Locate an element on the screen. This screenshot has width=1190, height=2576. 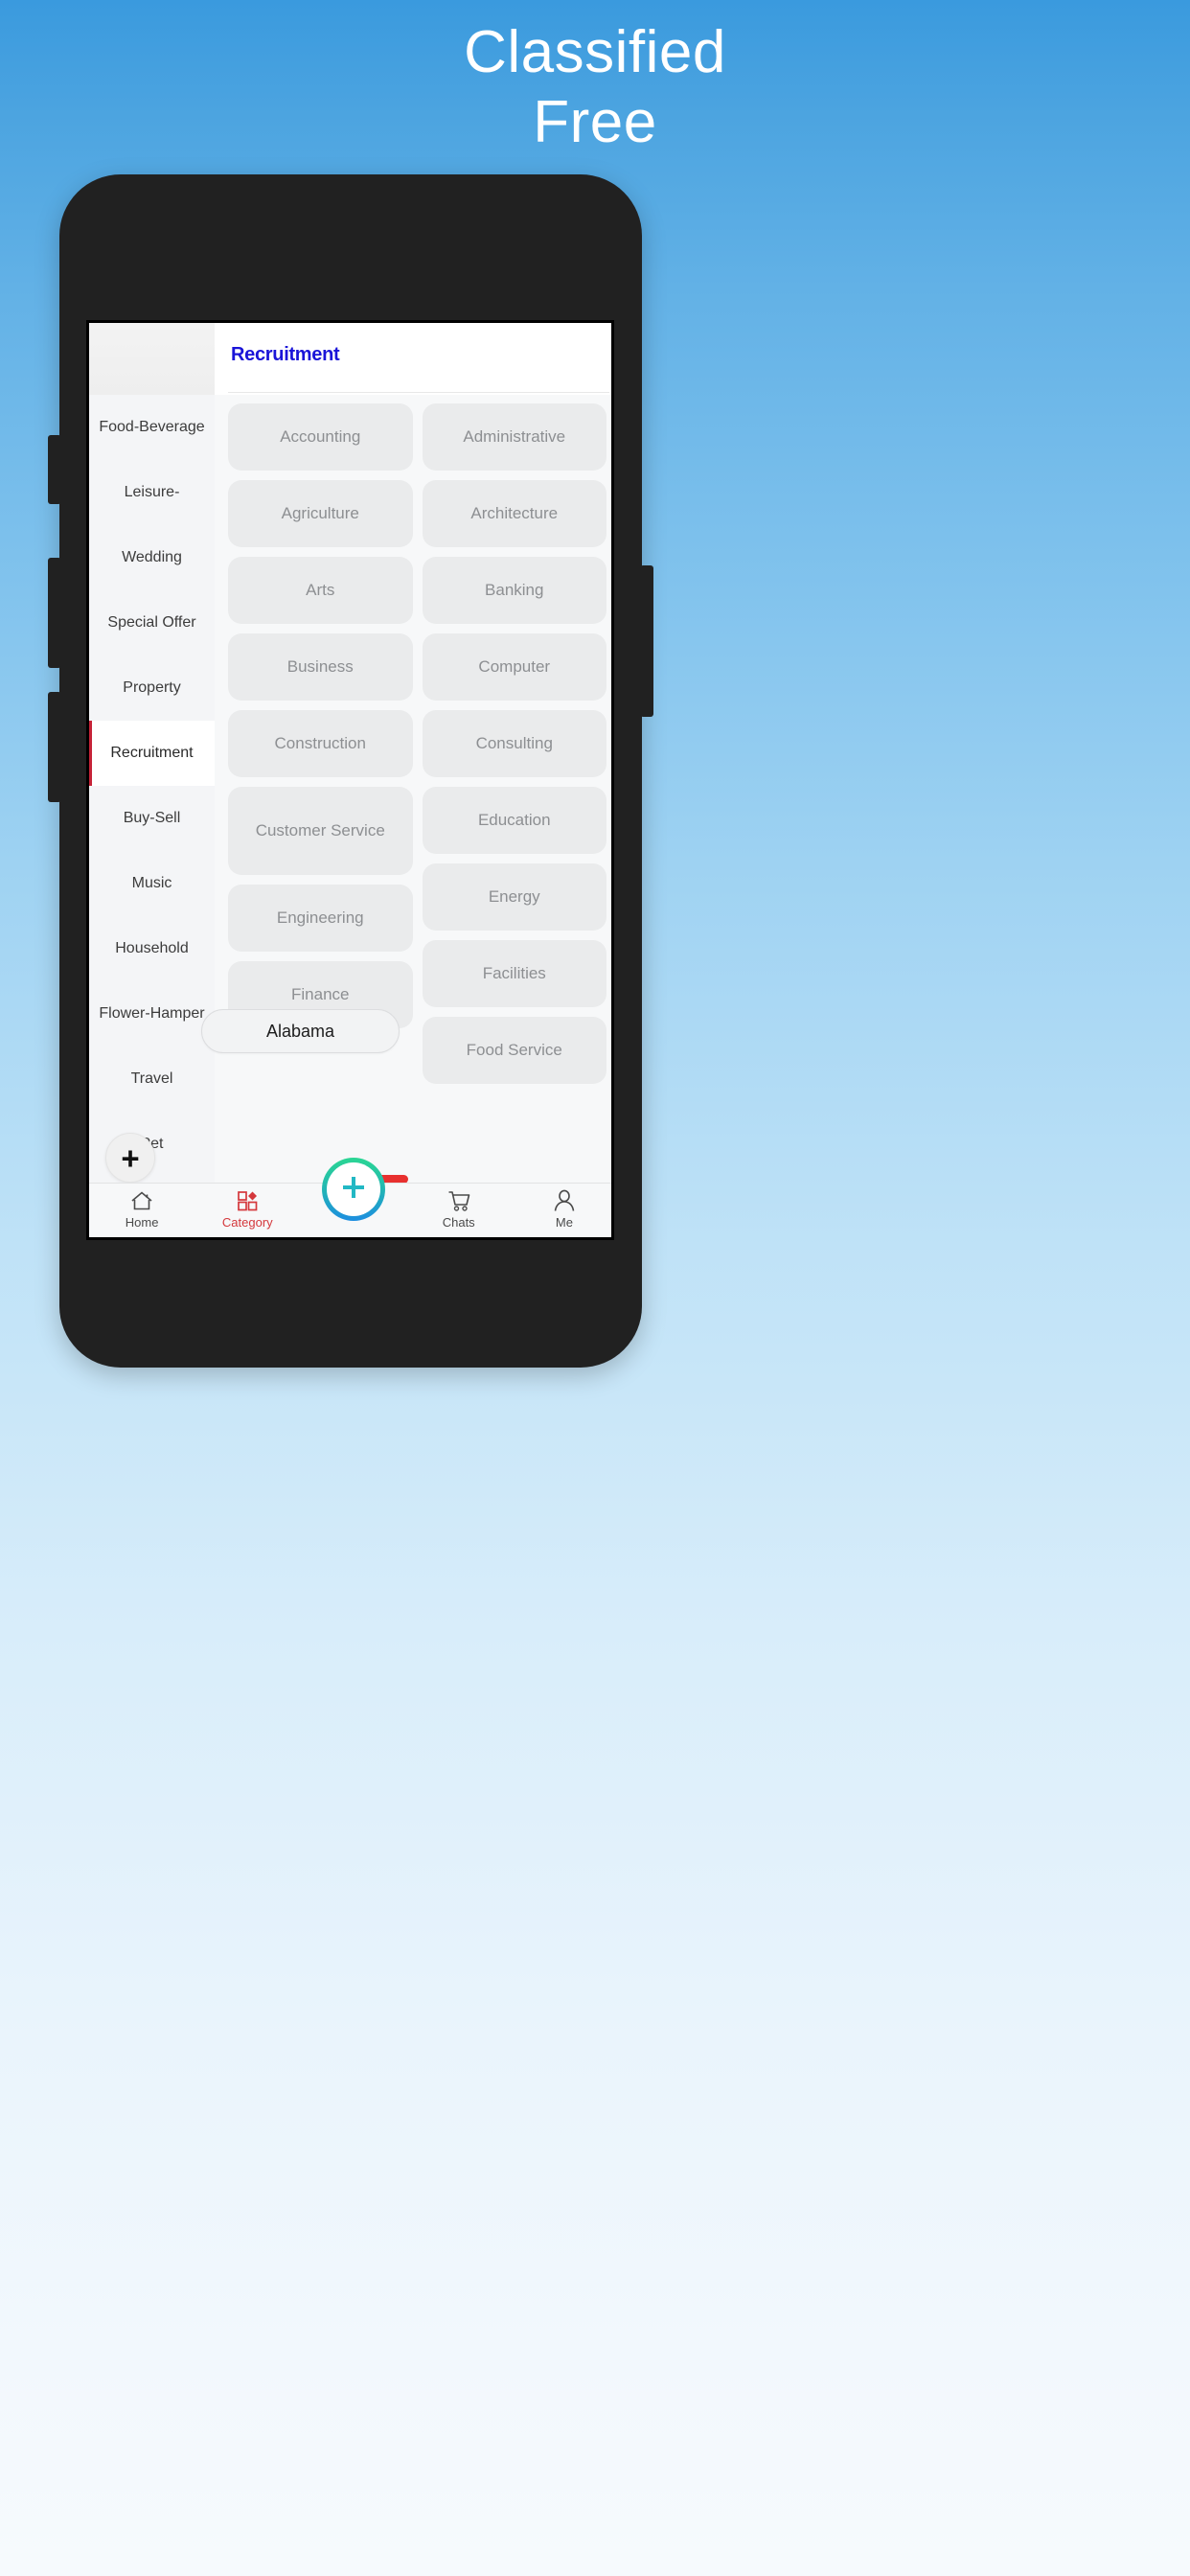
subcategory-chip-label: Education is located at coordinates (514, 820).